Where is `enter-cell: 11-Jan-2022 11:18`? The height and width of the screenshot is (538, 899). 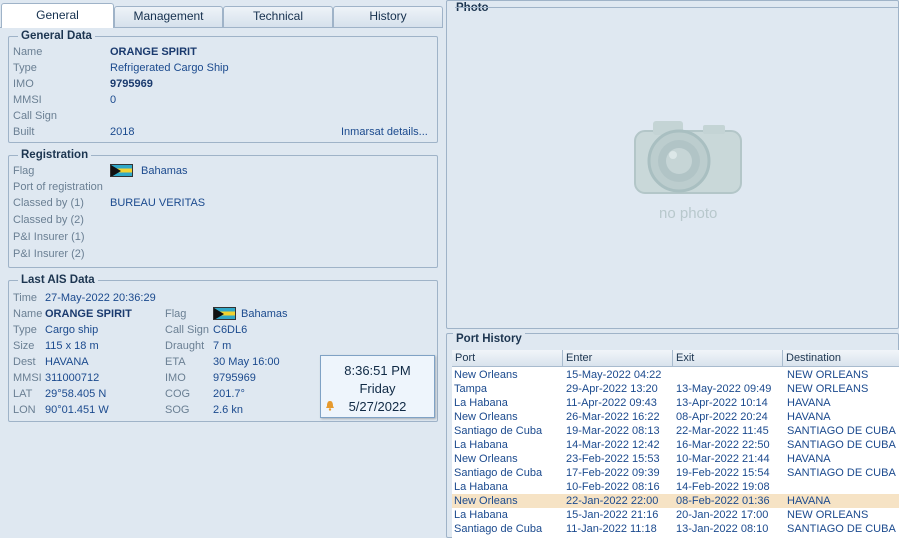 enter-cell: 11-Jan-2022 11:18 is located at coordinates (611, 529).